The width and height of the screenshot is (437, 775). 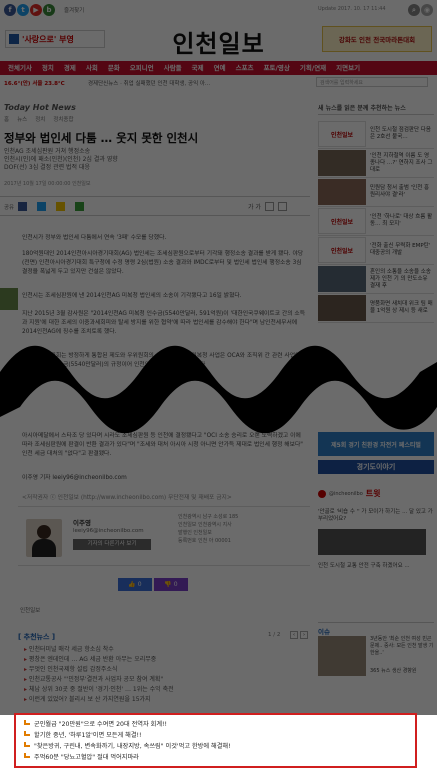 I want to click on nav-item-people: 사람들, so click(x=173, y=68).